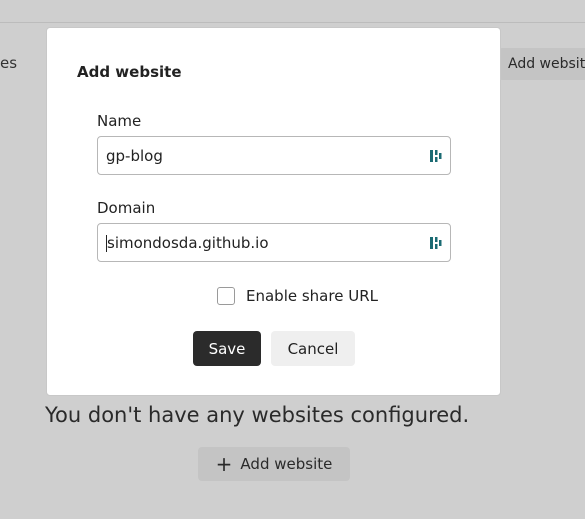 This screenshot has height=519, width=585. What do you see at coordinates (313, 348) in the screenshot?
I see `cancel-button: Cancel` at bounding box center [313, 348].